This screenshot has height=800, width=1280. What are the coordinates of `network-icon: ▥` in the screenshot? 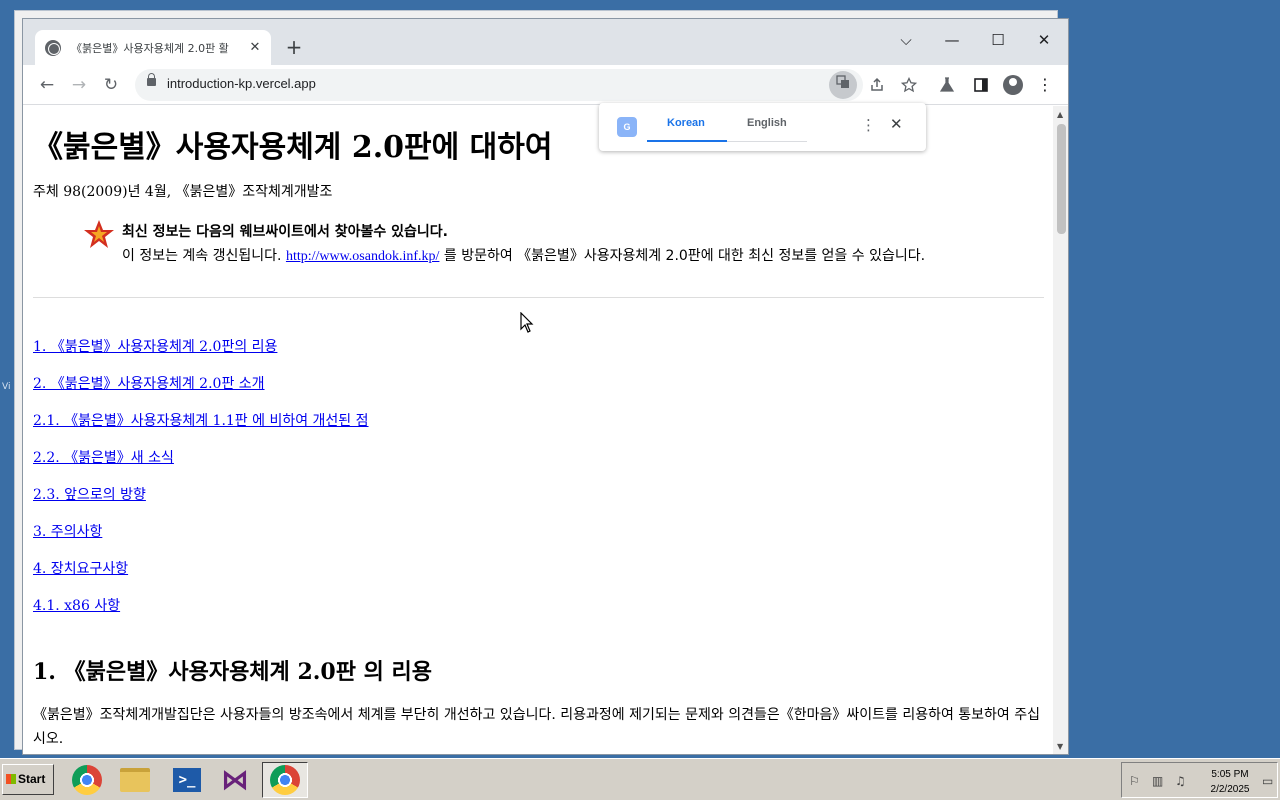 It's located at (1157, 781).